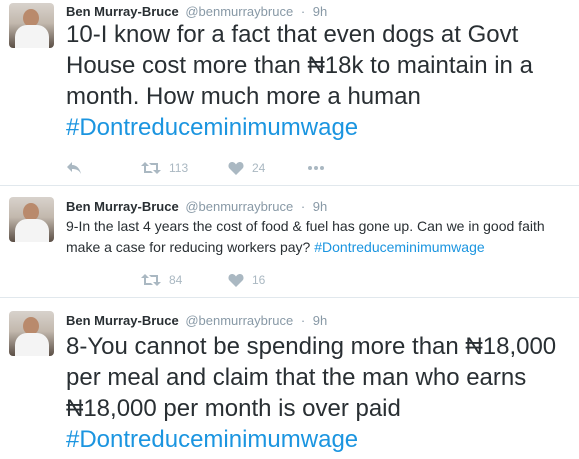  Describe the element at coordinates (259, 280) in the screenshot. I see `like-count: 16` at that location.